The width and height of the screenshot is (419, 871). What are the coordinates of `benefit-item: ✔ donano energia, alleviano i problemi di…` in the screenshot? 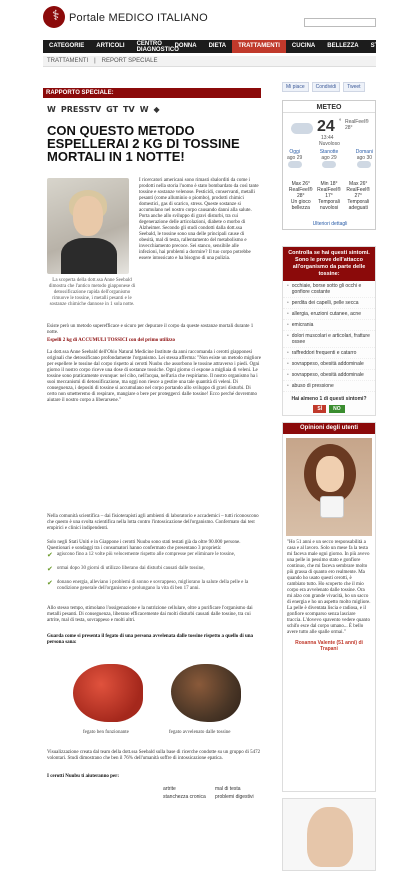 It's located at (148, 585).